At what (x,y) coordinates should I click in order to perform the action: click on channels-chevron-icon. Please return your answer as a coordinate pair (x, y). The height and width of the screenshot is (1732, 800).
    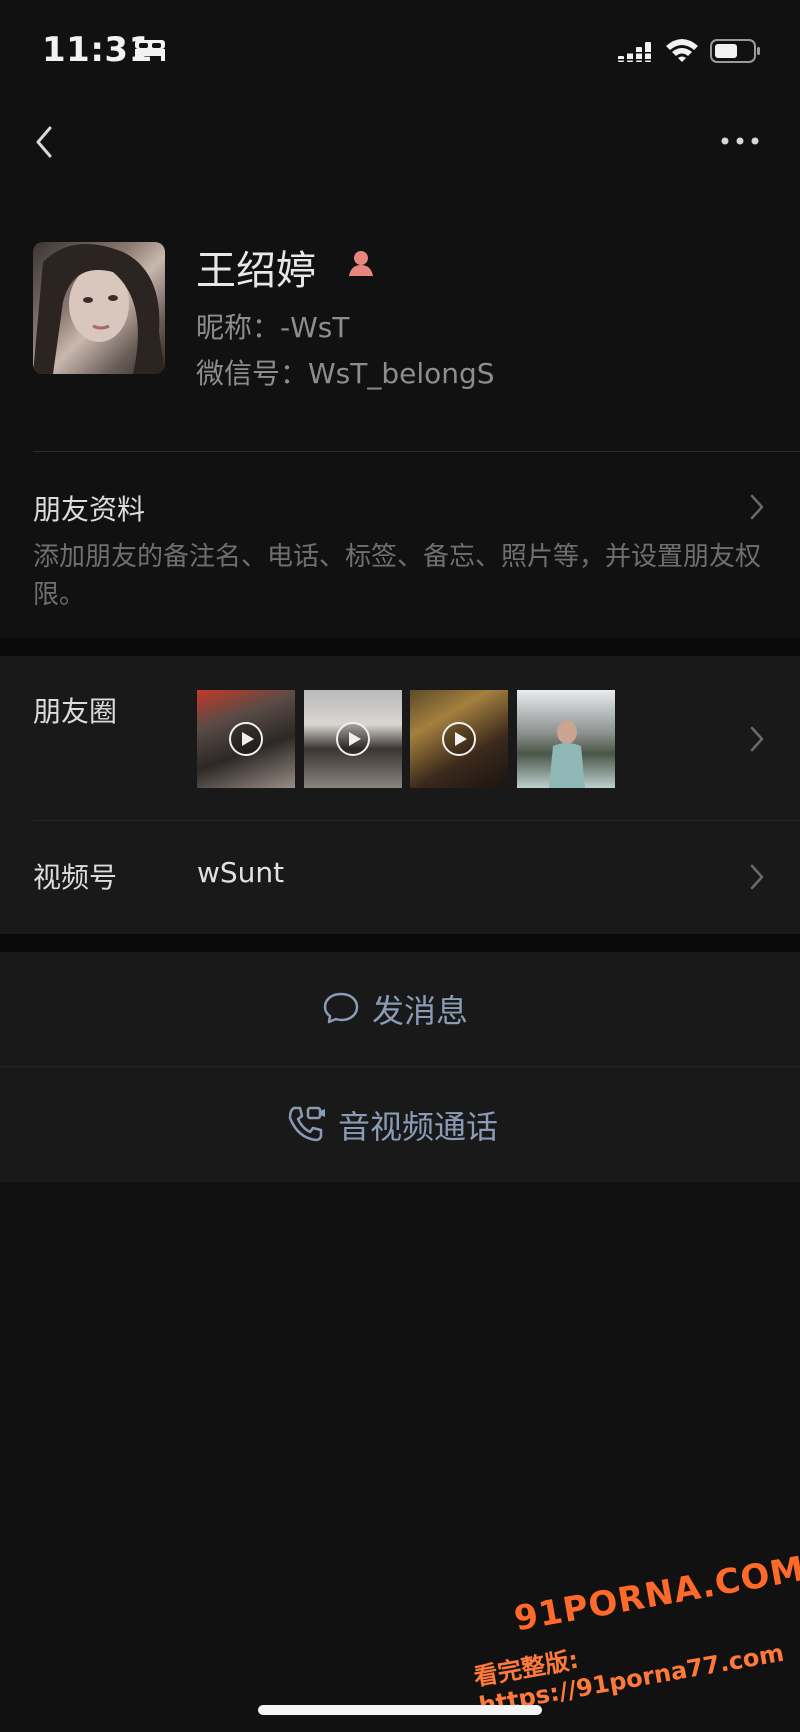
    Looking at the image, I should click on (757, 877).